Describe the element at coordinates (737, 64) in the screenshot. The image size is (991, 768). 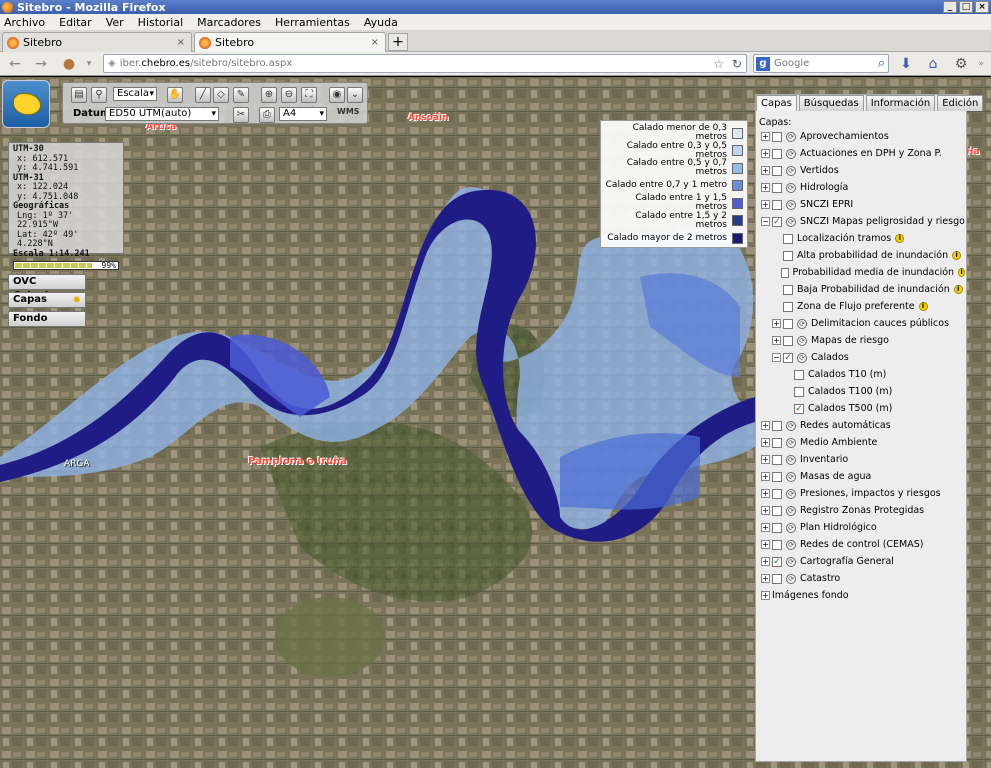
I see `reload-icon: ↻` at that location.